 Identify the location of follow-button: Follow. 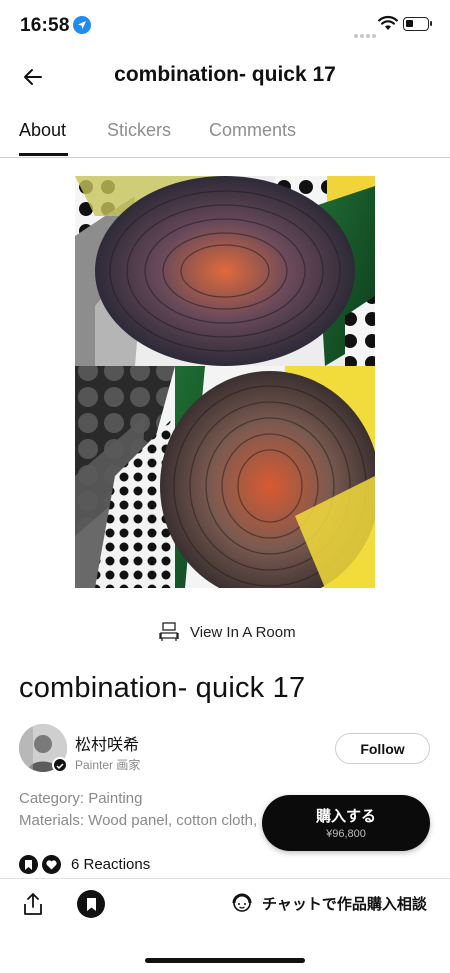
(382, 748).